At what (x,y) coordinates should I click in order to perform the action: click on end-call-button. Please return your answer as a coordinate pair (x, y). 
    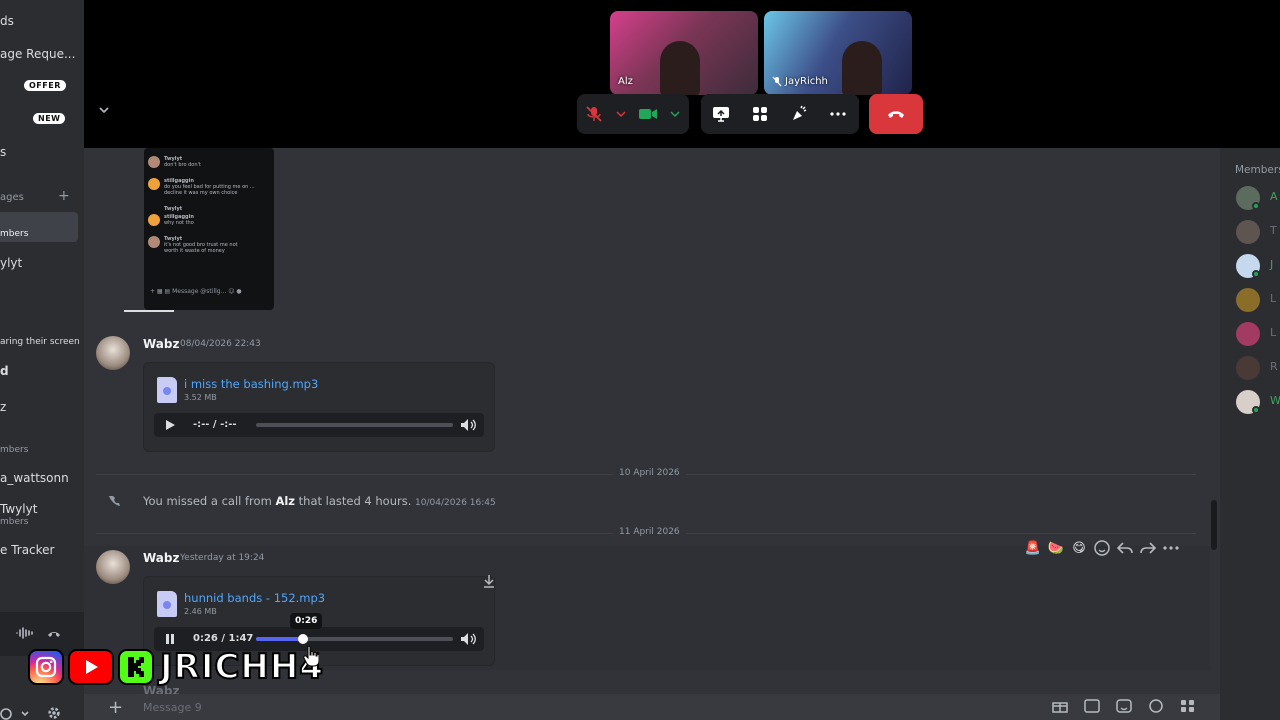
    Looking at the image, I should click on (896, 114).